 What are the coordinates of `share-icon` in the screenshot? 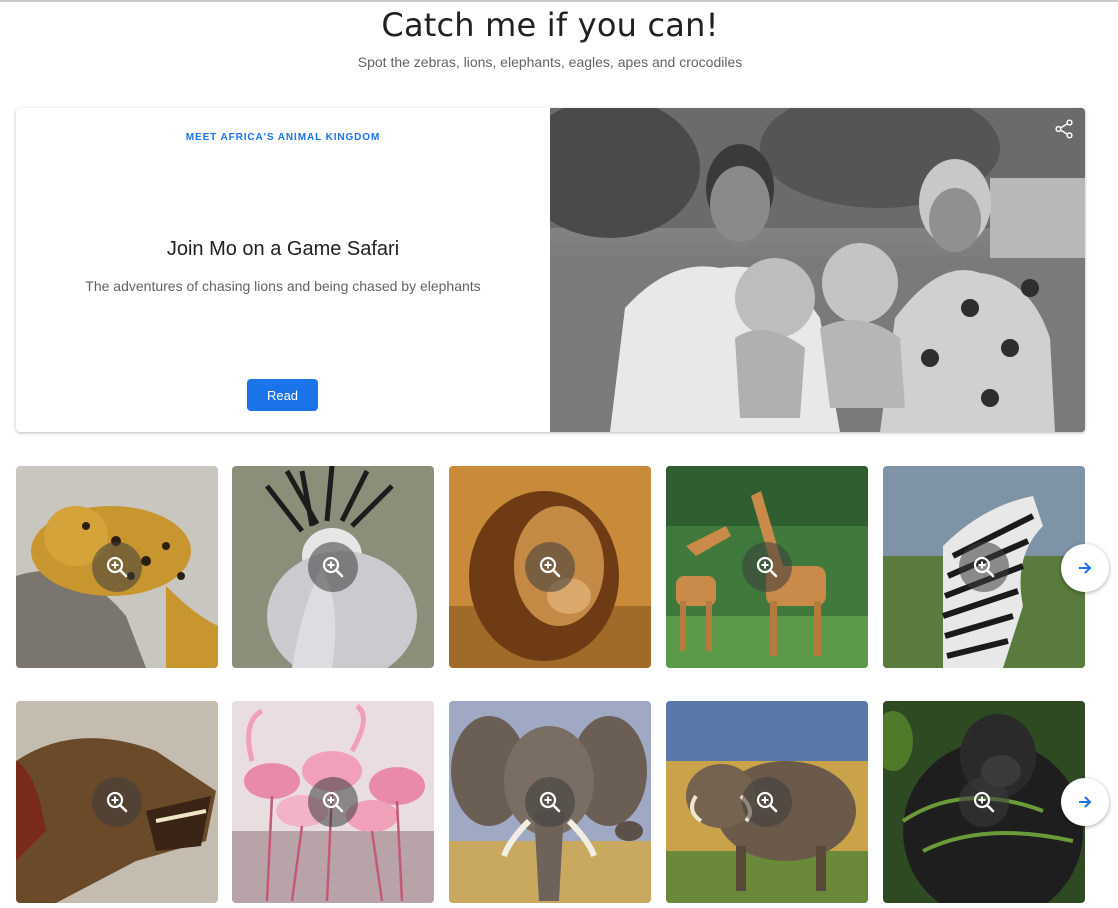 It's located at (1064, 129).